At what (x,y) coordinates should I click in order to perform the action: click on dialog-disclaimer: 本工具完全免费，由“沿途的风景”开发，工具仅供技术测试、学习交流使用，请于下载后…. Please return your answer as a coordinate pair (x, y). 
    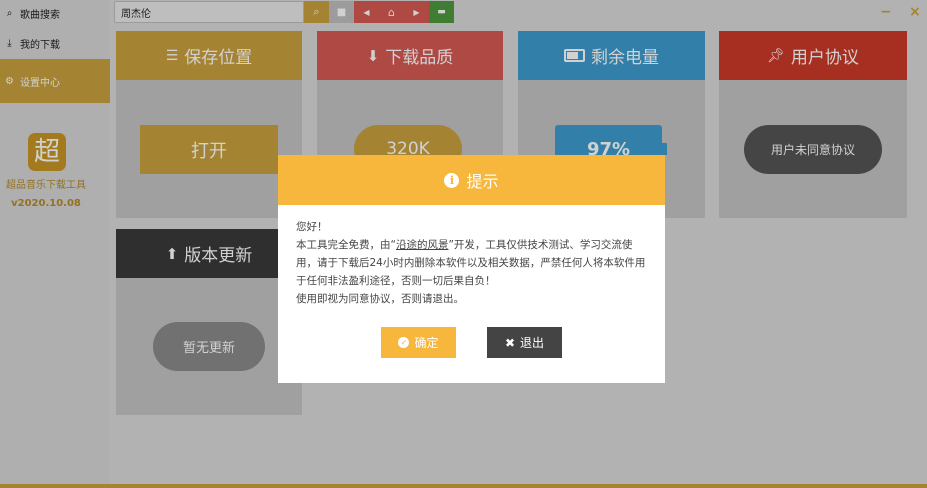
    Looking at the image, I should click on (471, 263).